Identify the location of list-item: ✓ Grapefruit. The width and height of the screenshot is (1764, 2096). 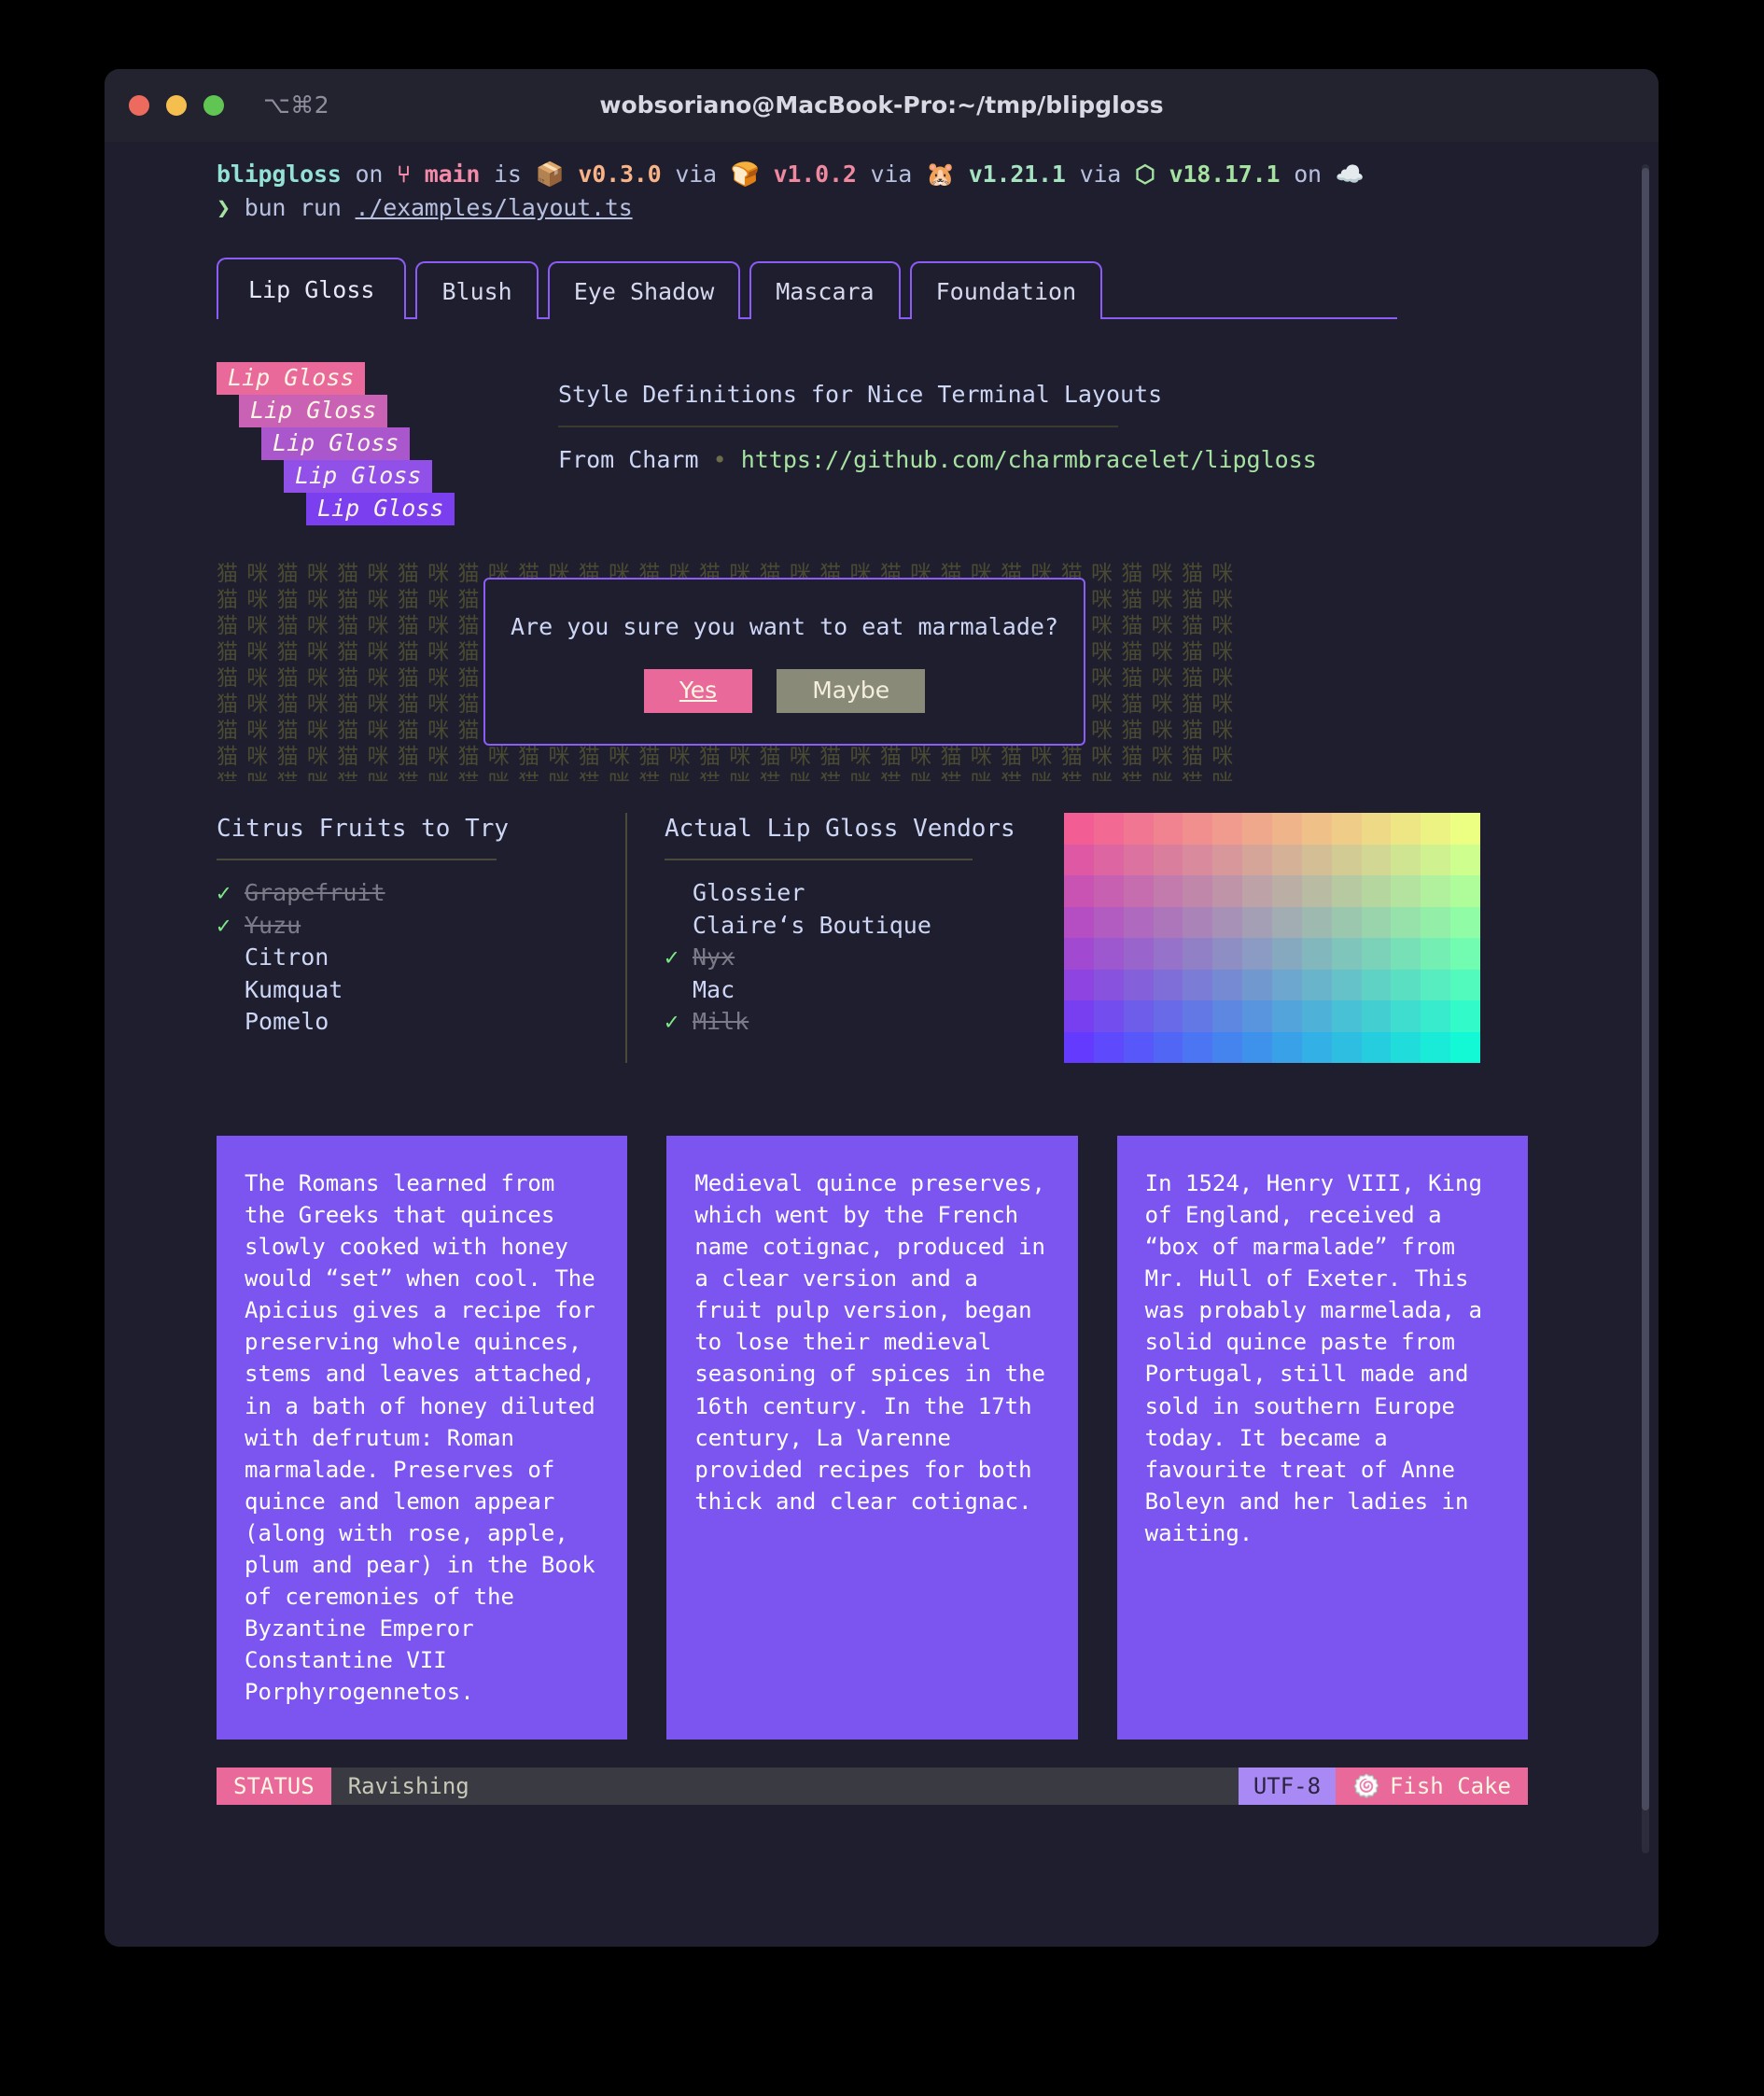
(417, 893).